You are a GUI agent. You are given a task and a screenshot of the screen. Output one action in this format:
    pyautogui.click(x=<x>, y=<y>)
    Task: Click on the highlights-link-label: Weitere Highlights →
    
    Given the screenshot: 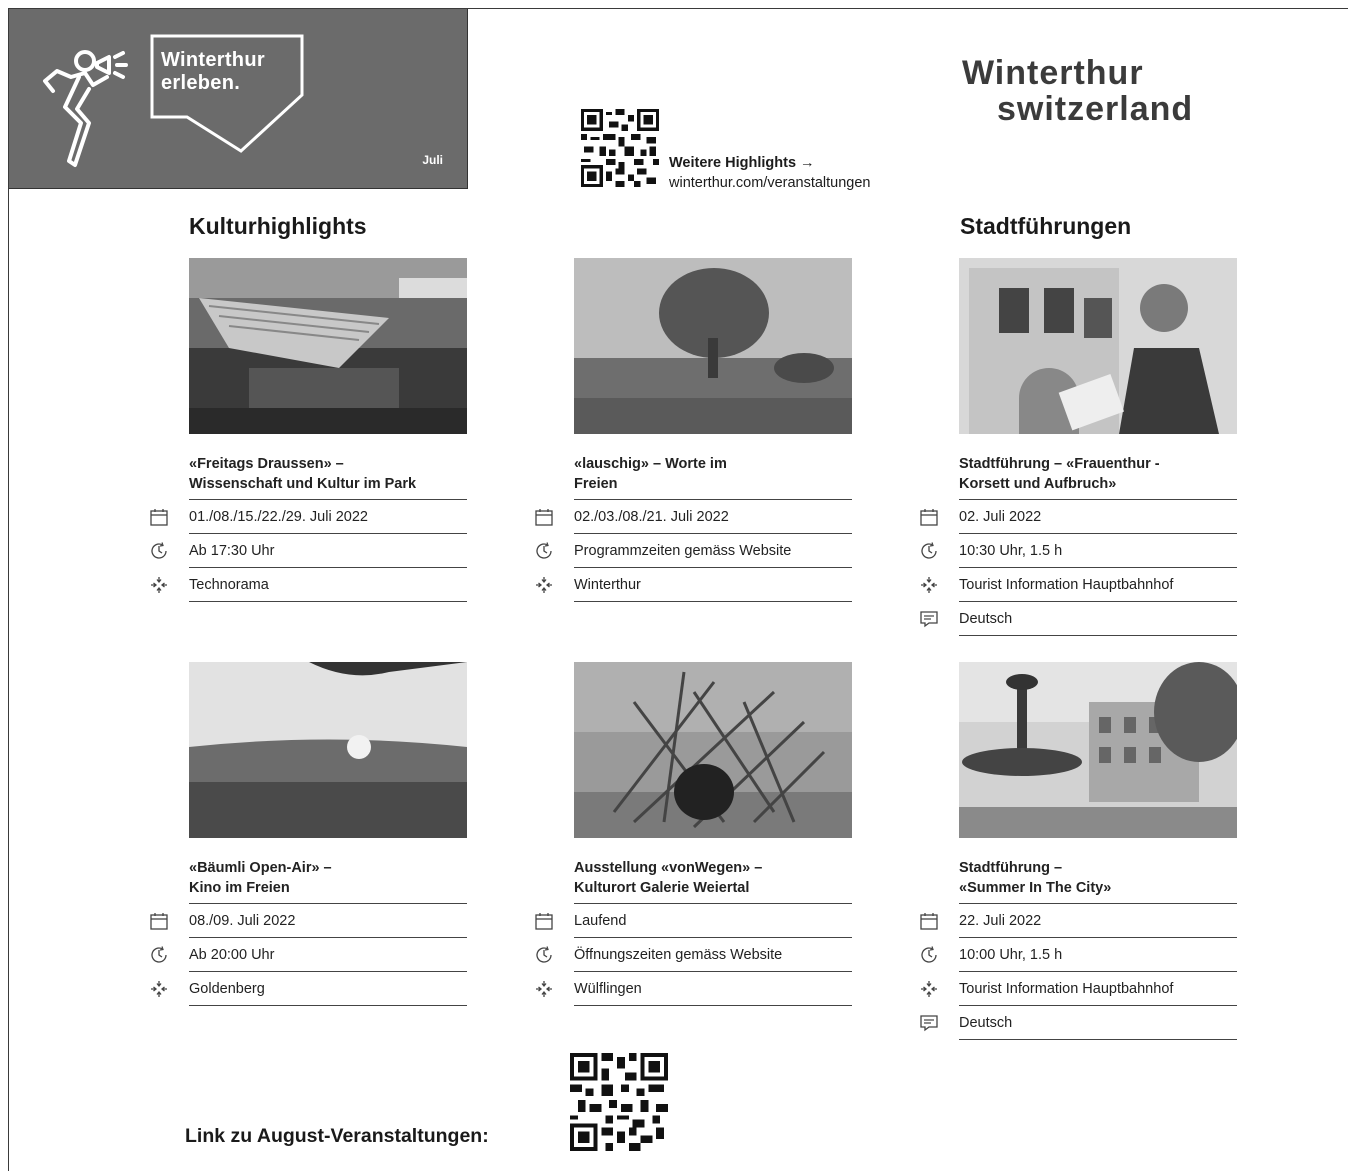 What is the action you would take?
    pyautogui.click(x=742, y=163)
    